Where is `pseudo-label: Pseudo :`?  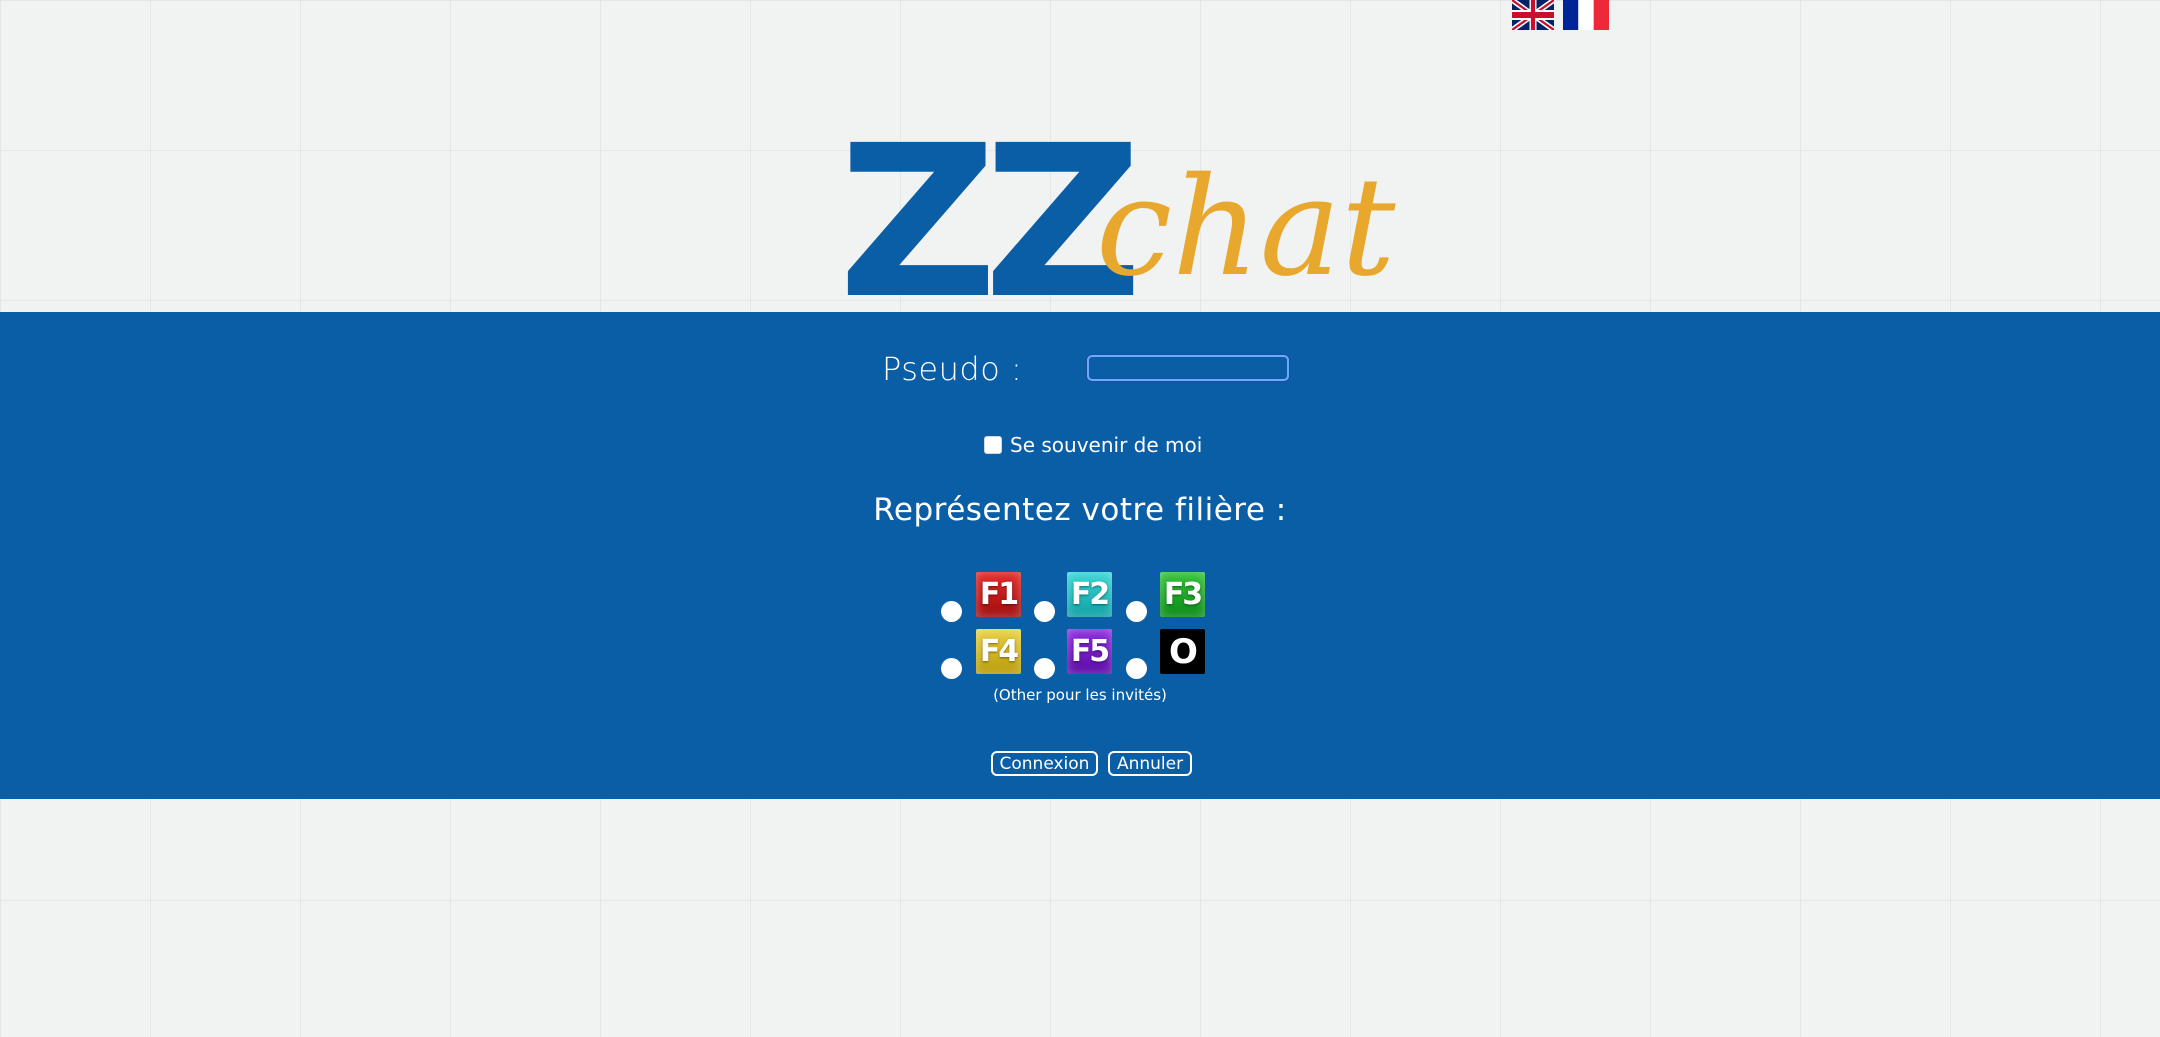 pseudo-label: Pseudo : is located at coordinates (952, 369).